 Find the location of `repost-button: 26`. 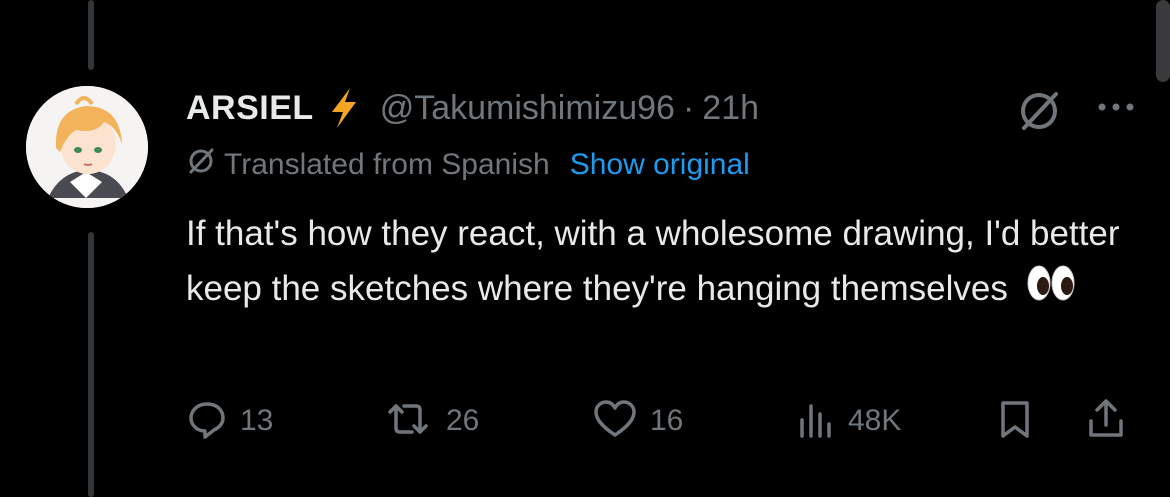

repost-button: 26 is located at coordinates (430, 421).